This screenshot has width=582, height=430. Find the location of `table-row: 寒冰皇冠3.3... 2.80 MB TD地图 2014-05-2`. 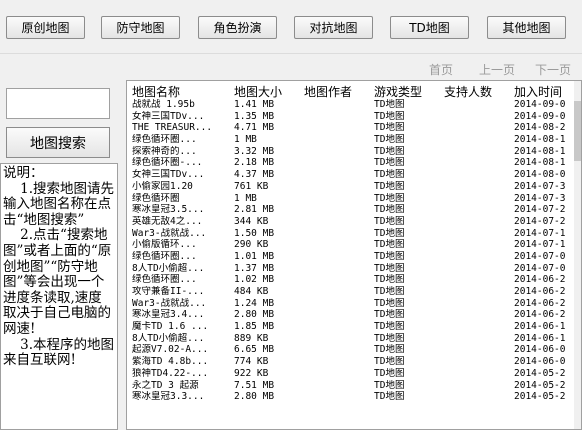

table-row: 寒冰皇冠3.3... 2.80 MB TD地图 2014-05-2 is located at coordinates (354, 397).